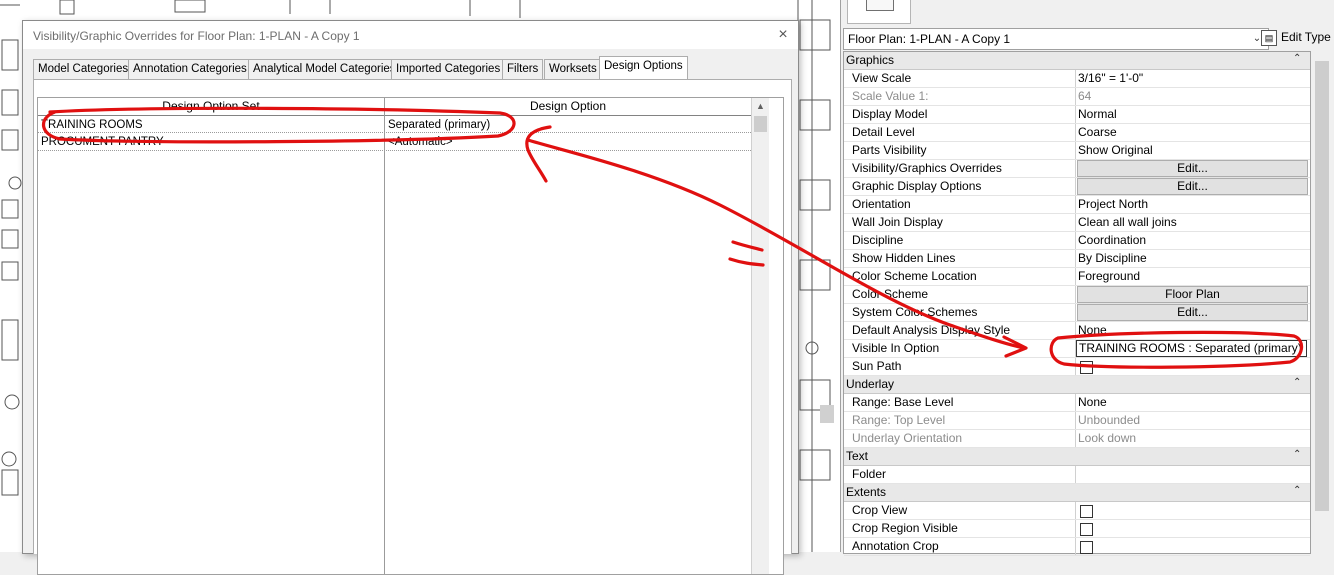 Image resolution: width=1334 pixels, height=575 pixels. What do you see at coordinates (573, 69) in the screenshot?
I see `tab-worksets: Worksets` at bounding box center [573, 69].